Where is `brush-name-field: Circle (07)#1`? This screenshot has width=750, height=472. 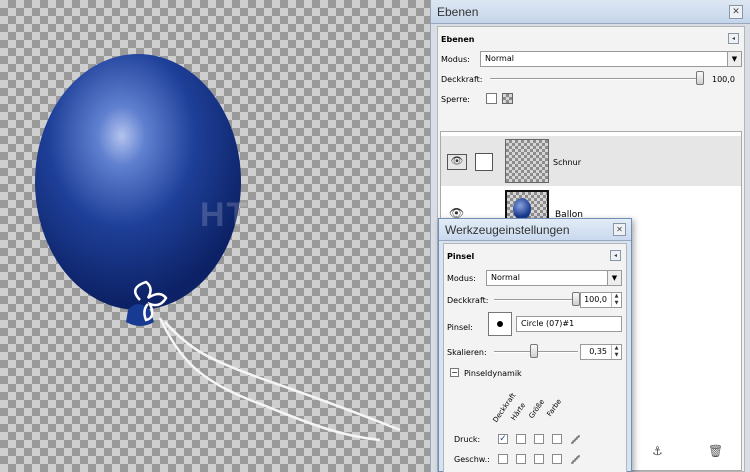 brush-name-field: Circle (07)#1 is located at coordinates (569, 324).